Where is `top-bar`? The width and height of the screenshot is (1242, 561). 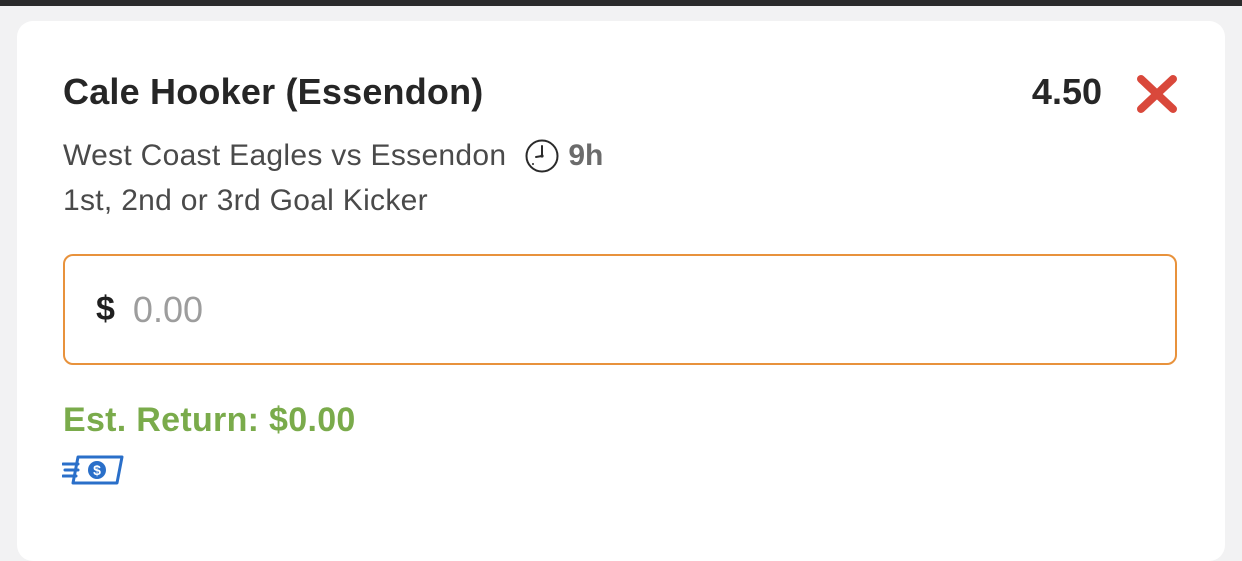 top-bar is located at coordinates (621, 3).